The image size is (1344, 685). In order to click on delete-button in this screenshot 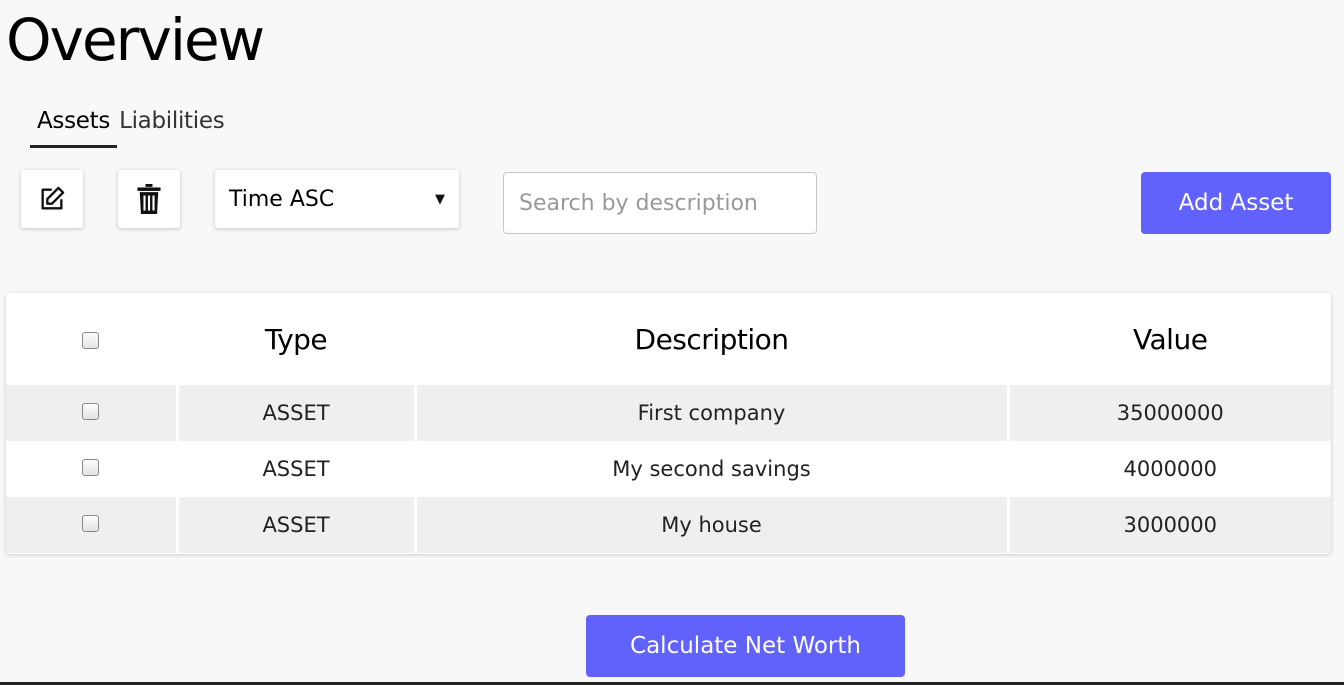, I will do `click(149, 199)`.